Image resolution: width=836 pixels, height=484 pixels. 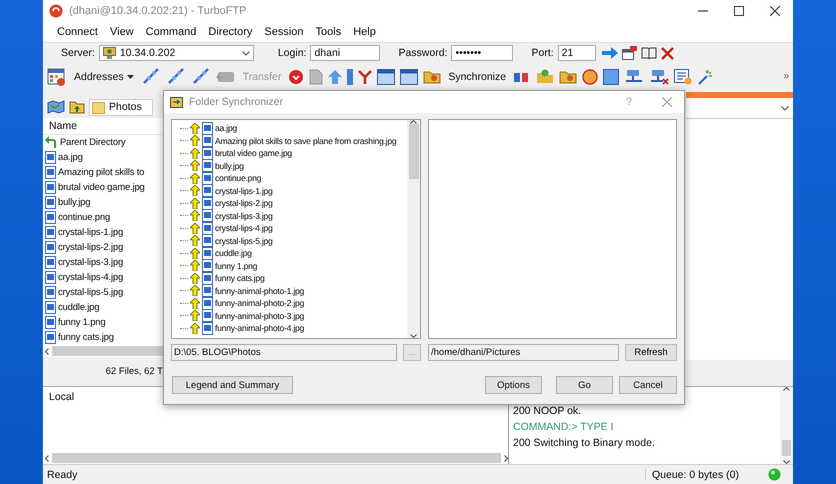 I want to click on up-folder-icon, so click(x=77, y=107).